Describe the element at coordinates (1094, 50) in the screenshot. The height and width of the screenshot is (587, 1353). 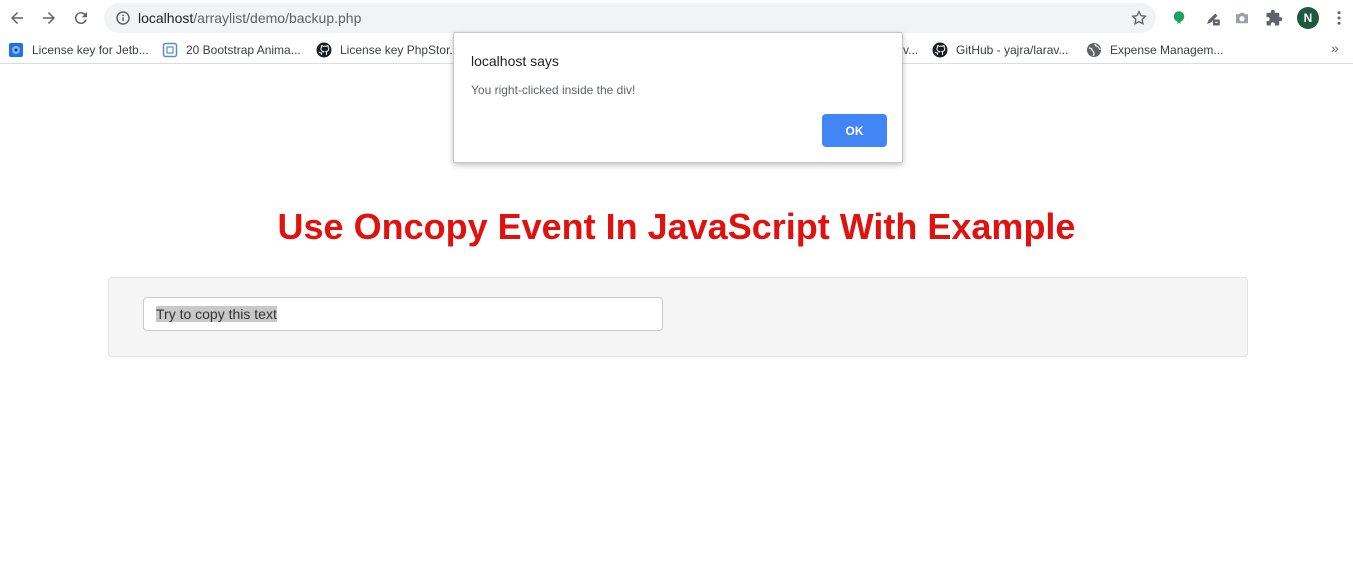
I see `globe-icon` at that location.